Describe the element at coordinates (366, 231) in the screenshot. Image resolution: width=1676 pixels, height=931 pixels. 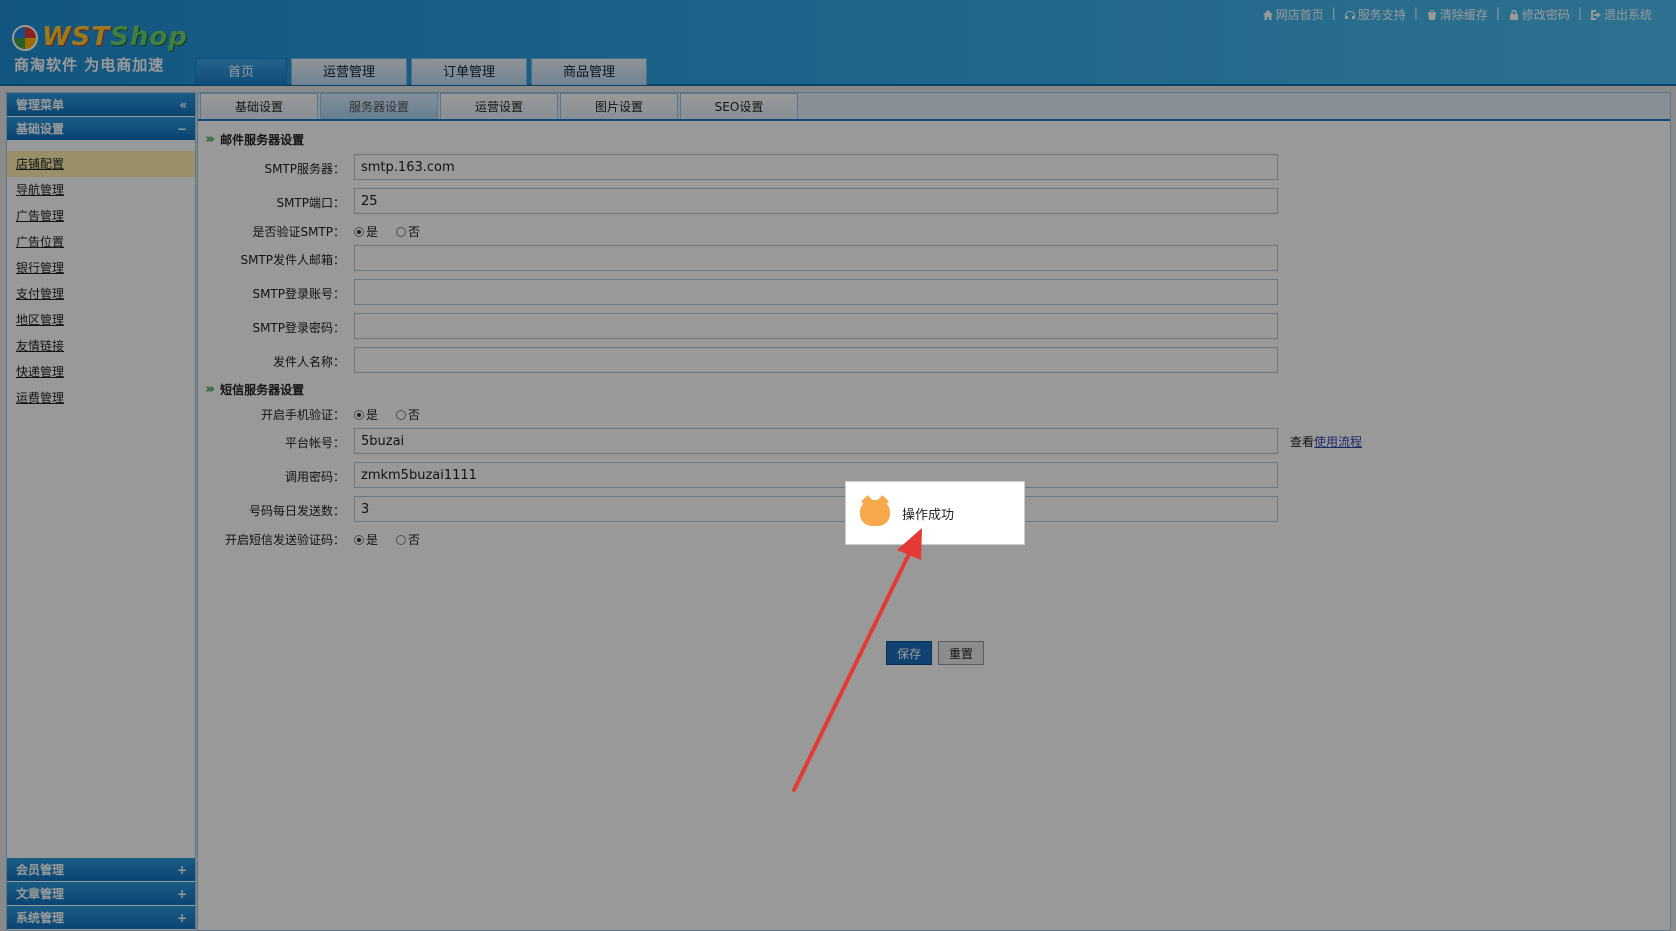
I see `smtp-auth-yes-option: 是` at that location.